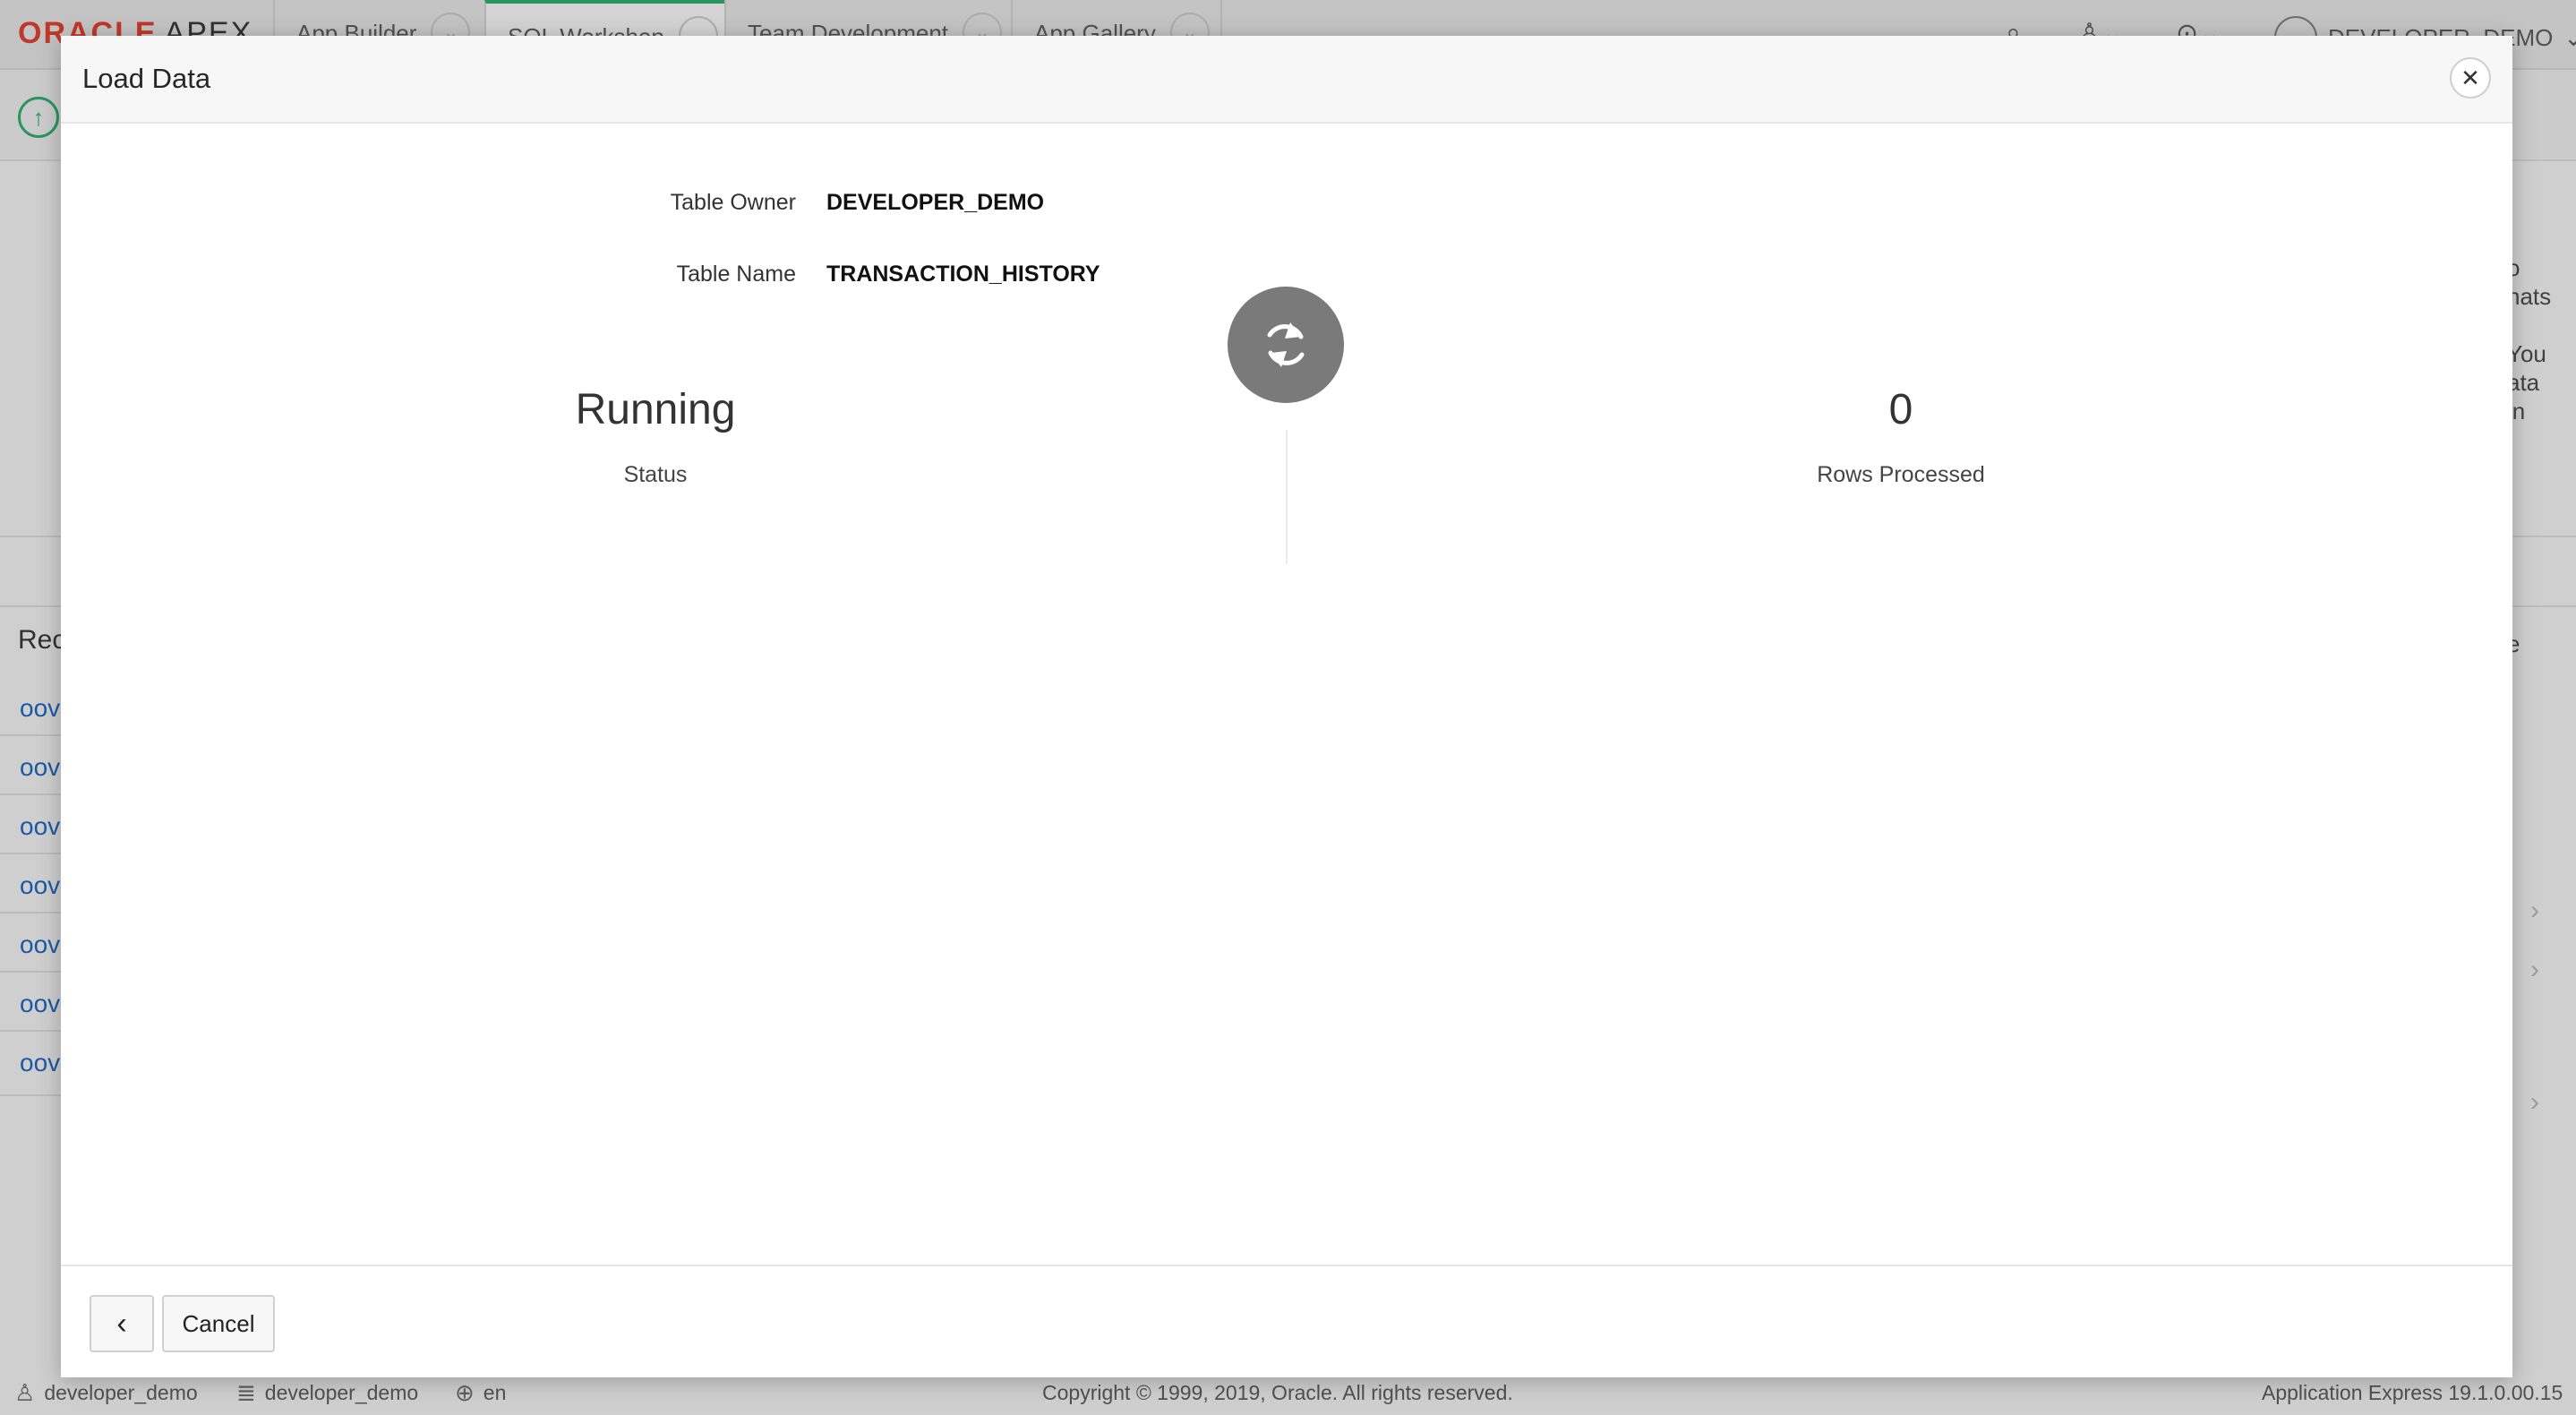 The image size is (2576, 1415). What do you see at coordinates (1901, 409) in the screenshot?
I see `rows-processed-value: 0` at bounding box center [1901, 409].